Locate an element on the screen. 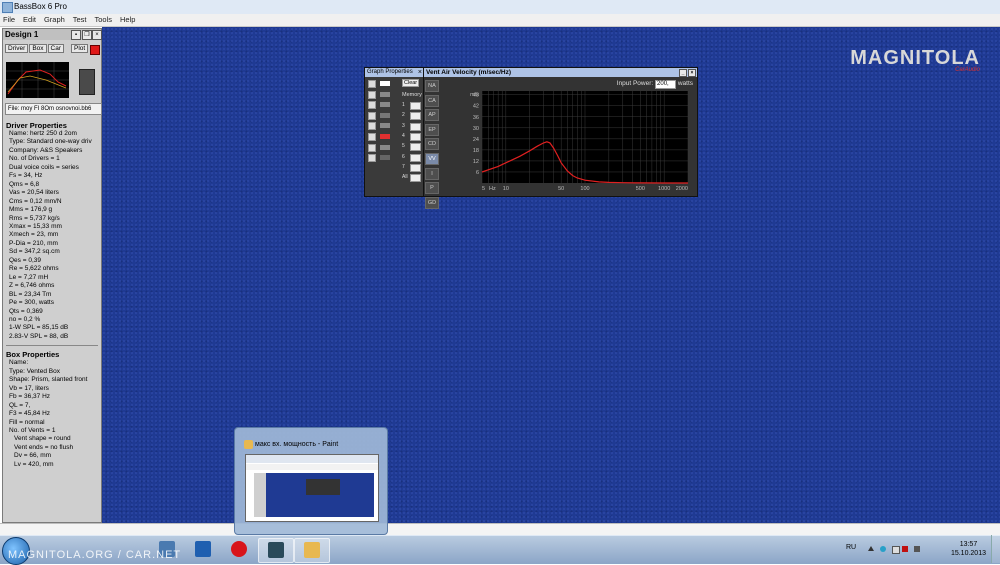 This screenshot has height=565, width=1000. x-tick-label: 500 is located at coordinates (640, 189).